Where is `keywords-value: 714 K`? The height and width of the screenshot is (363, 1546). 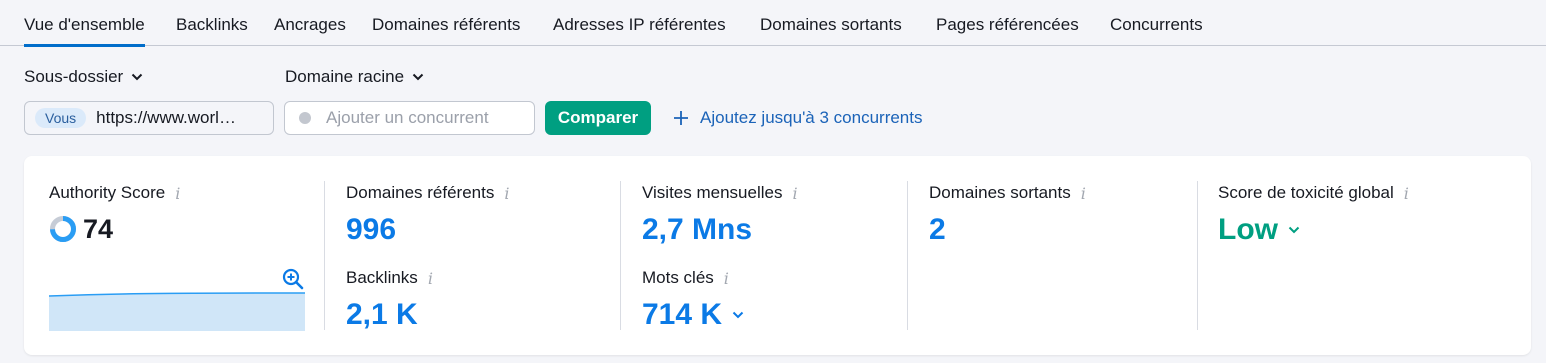 keywords-value: 714 K is located at coordinates (693, 315).